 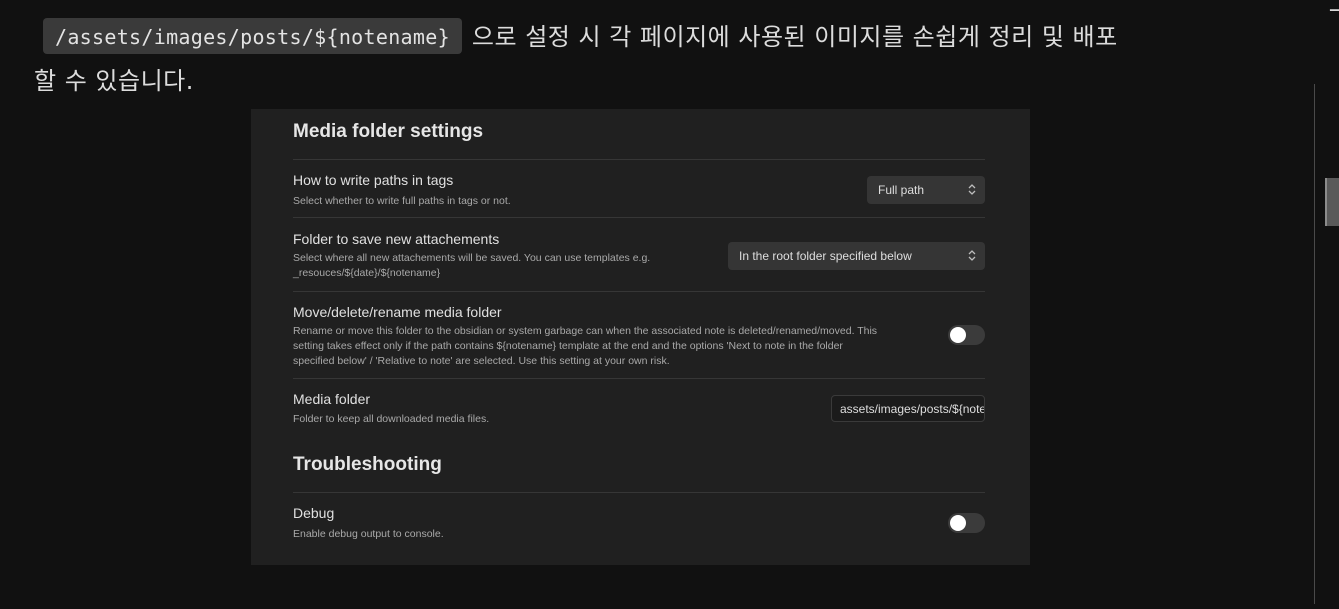 I want to click on save-attachments-dropdown: In the root folder specified below, so click(x=856, y=256).